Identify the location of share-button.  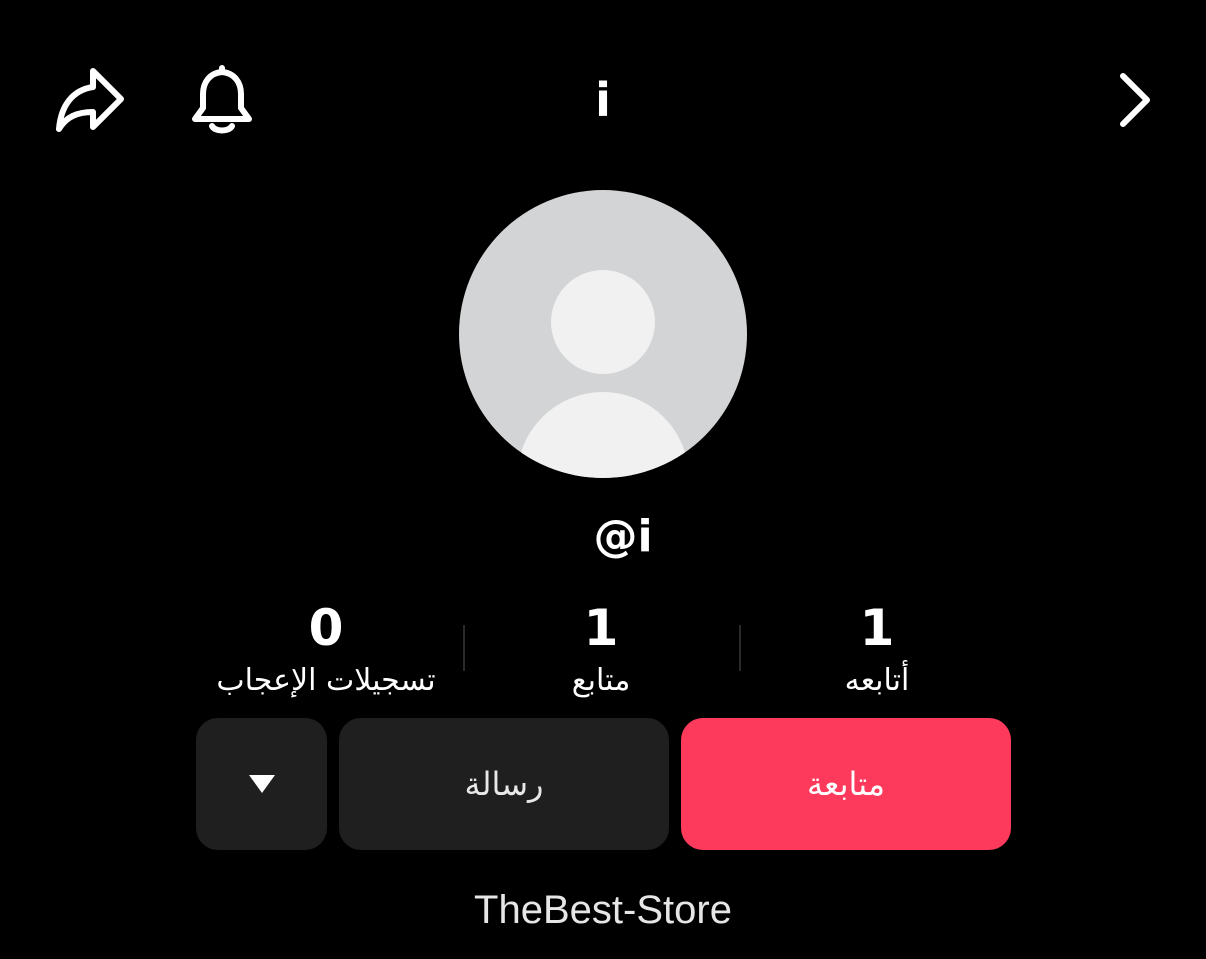
(90, 100).